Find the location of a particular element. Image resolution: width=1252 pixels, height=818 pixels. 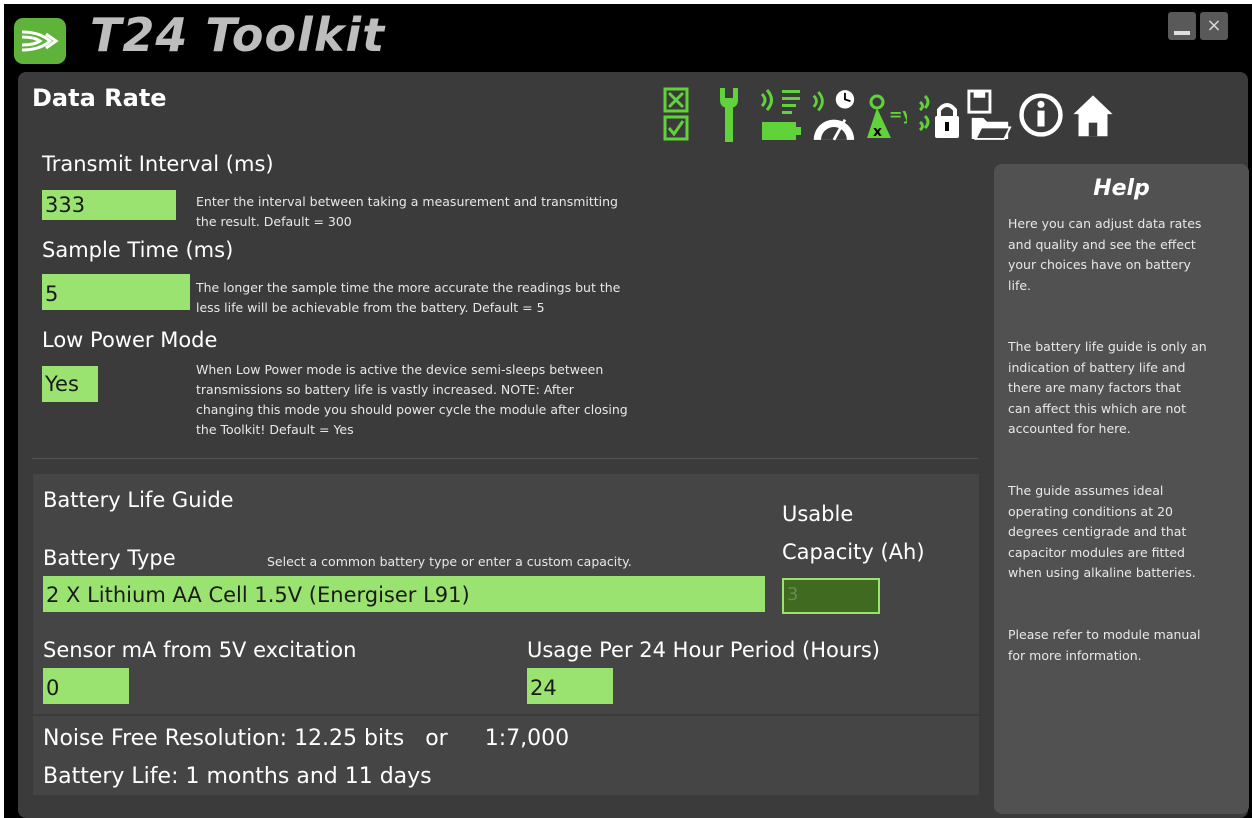

battery-life-guide-title: Battery Life Guide is located at coordinates (138, 500).